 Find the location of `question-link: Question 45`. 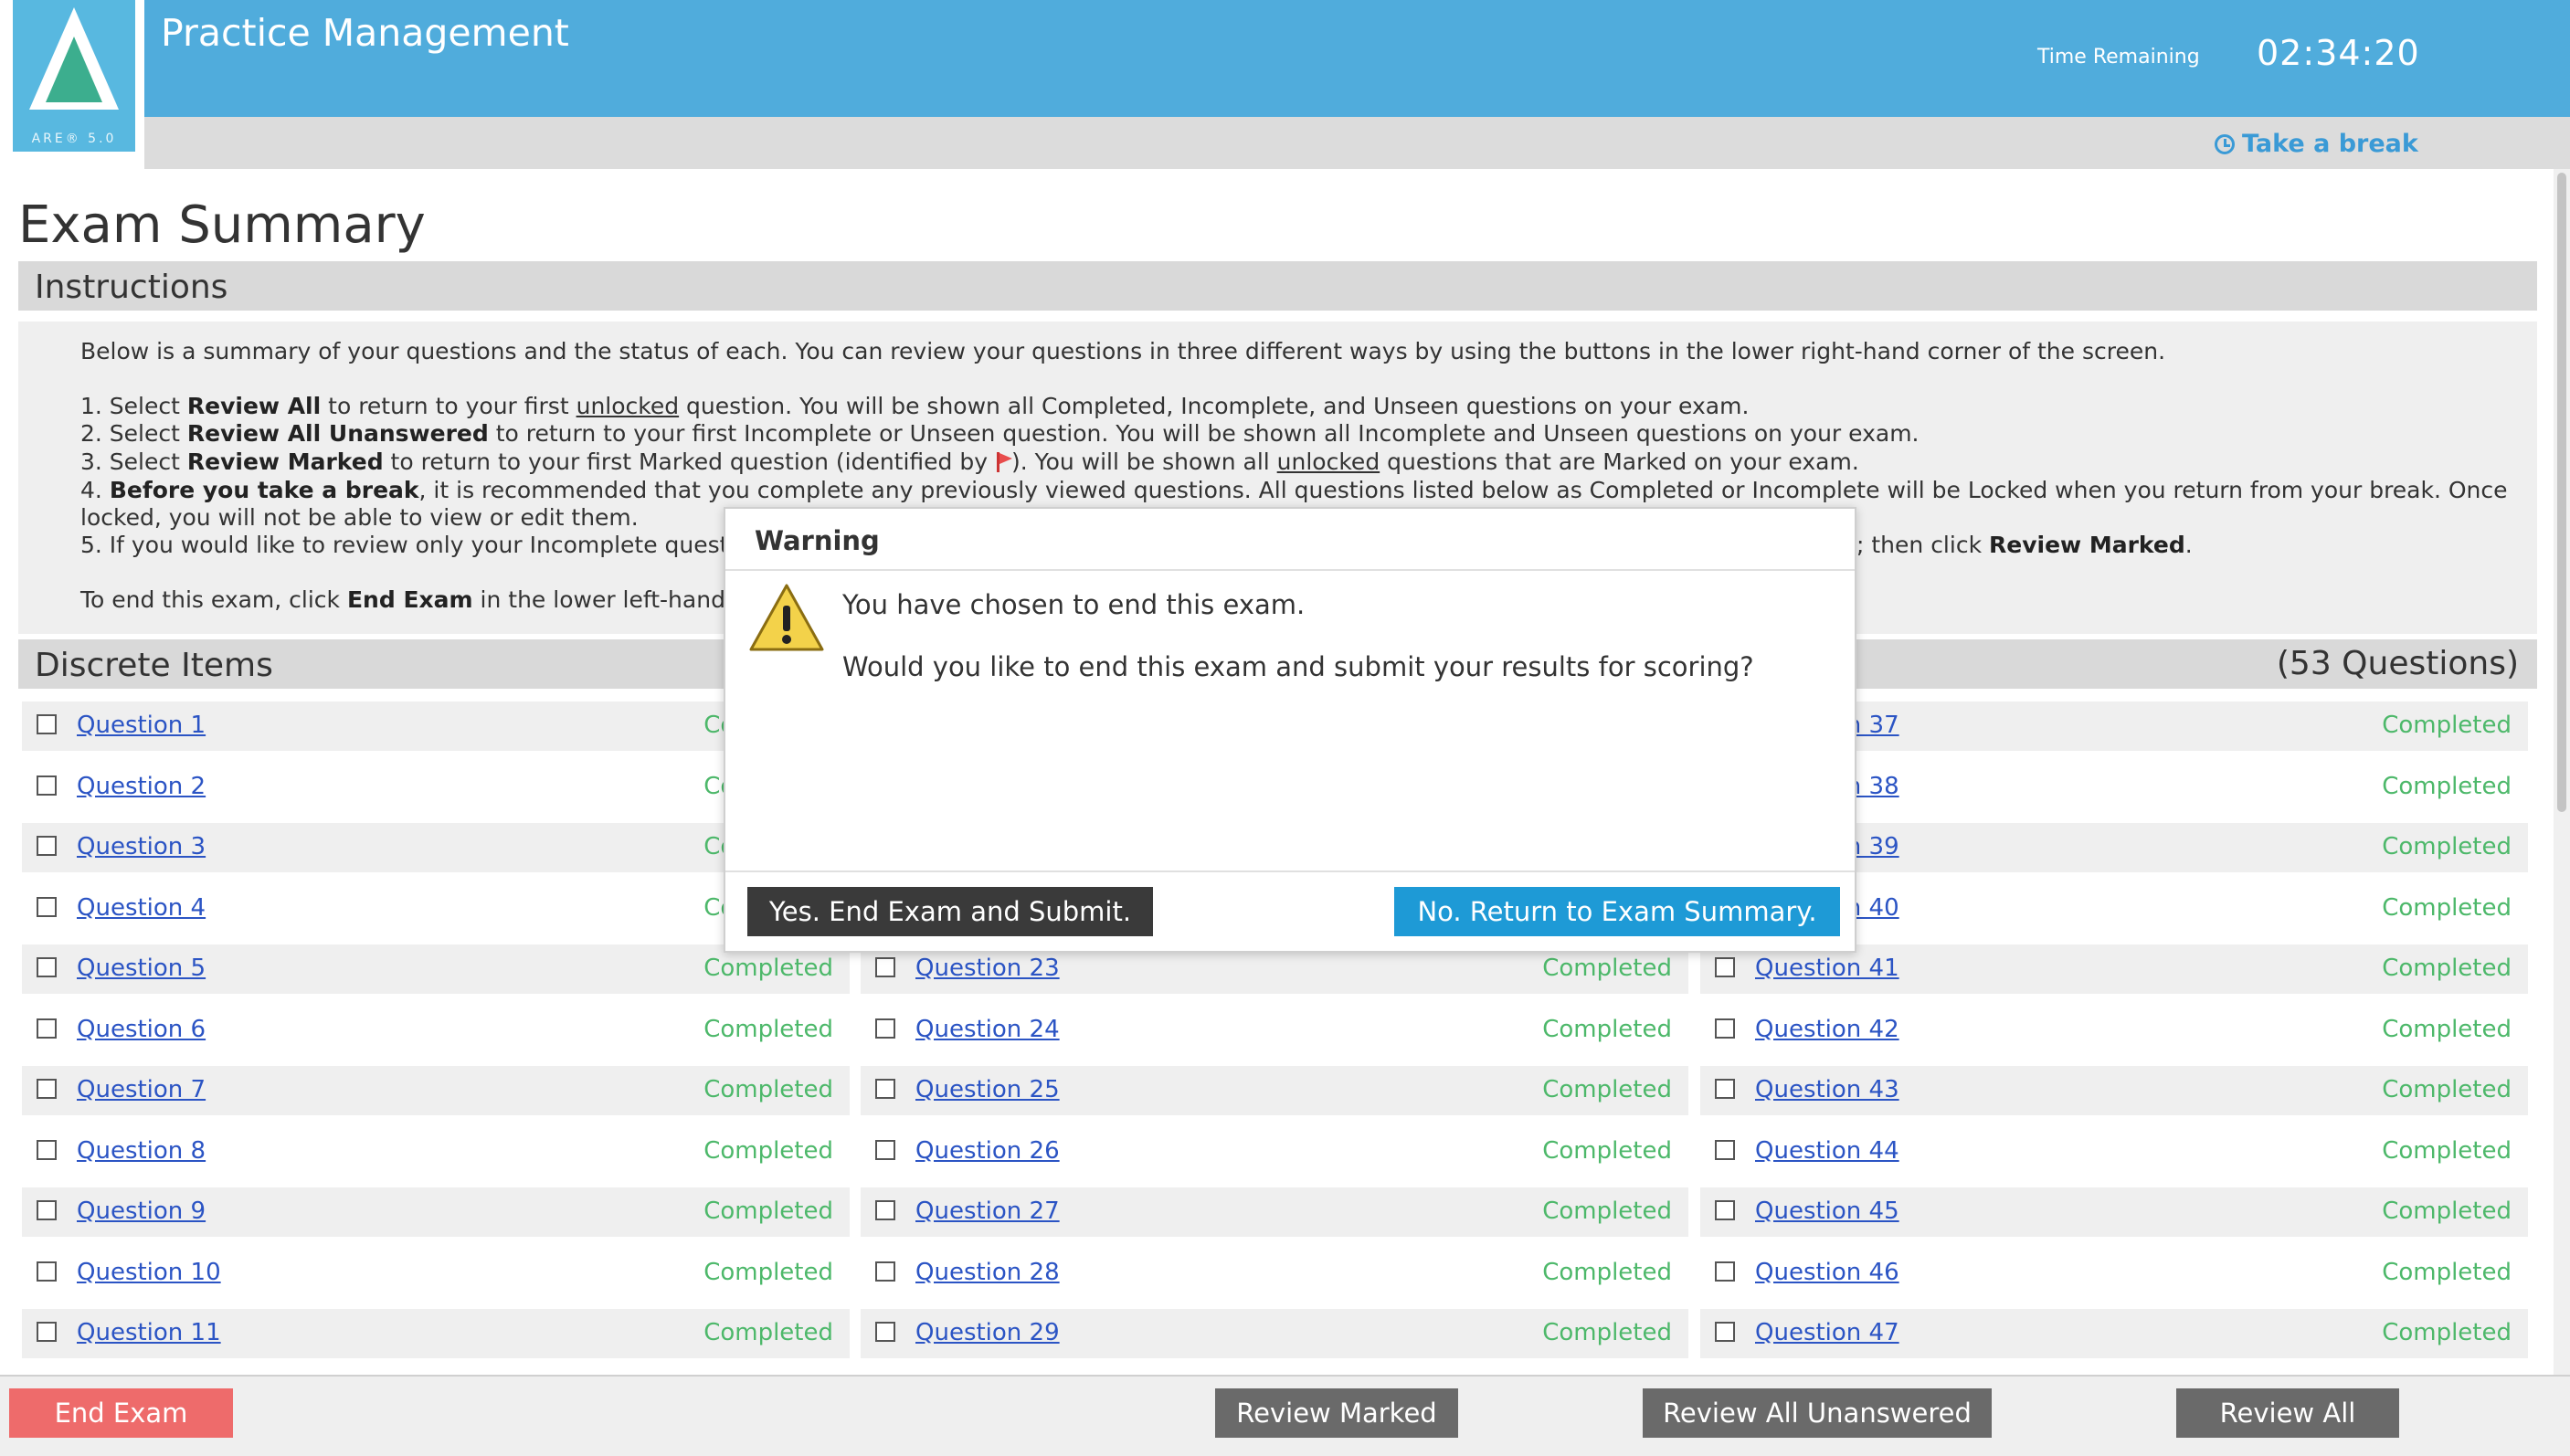

question-link: Question 45 is located at coordinates (1827, 1211).